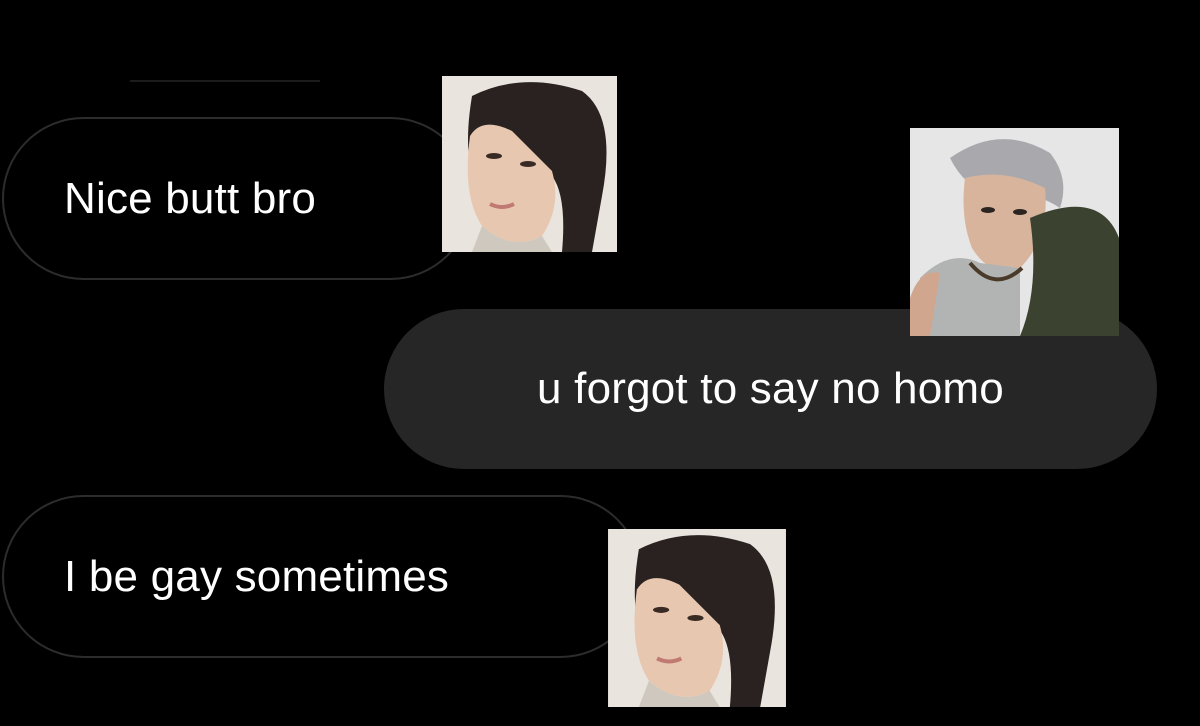 Image resolution: width=1200 pixels, height=726 pixels. I want to click on message-bubble-received: I be gay sometimes, so click(322, 576).